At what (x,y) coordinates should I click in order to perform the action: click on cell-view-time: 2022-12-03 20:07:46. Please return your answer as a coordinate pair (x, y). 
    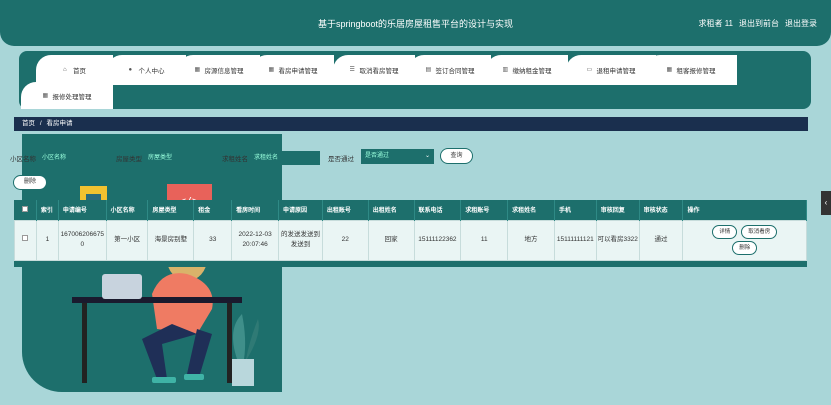
    Looking at the image, I should click on (255, 240).